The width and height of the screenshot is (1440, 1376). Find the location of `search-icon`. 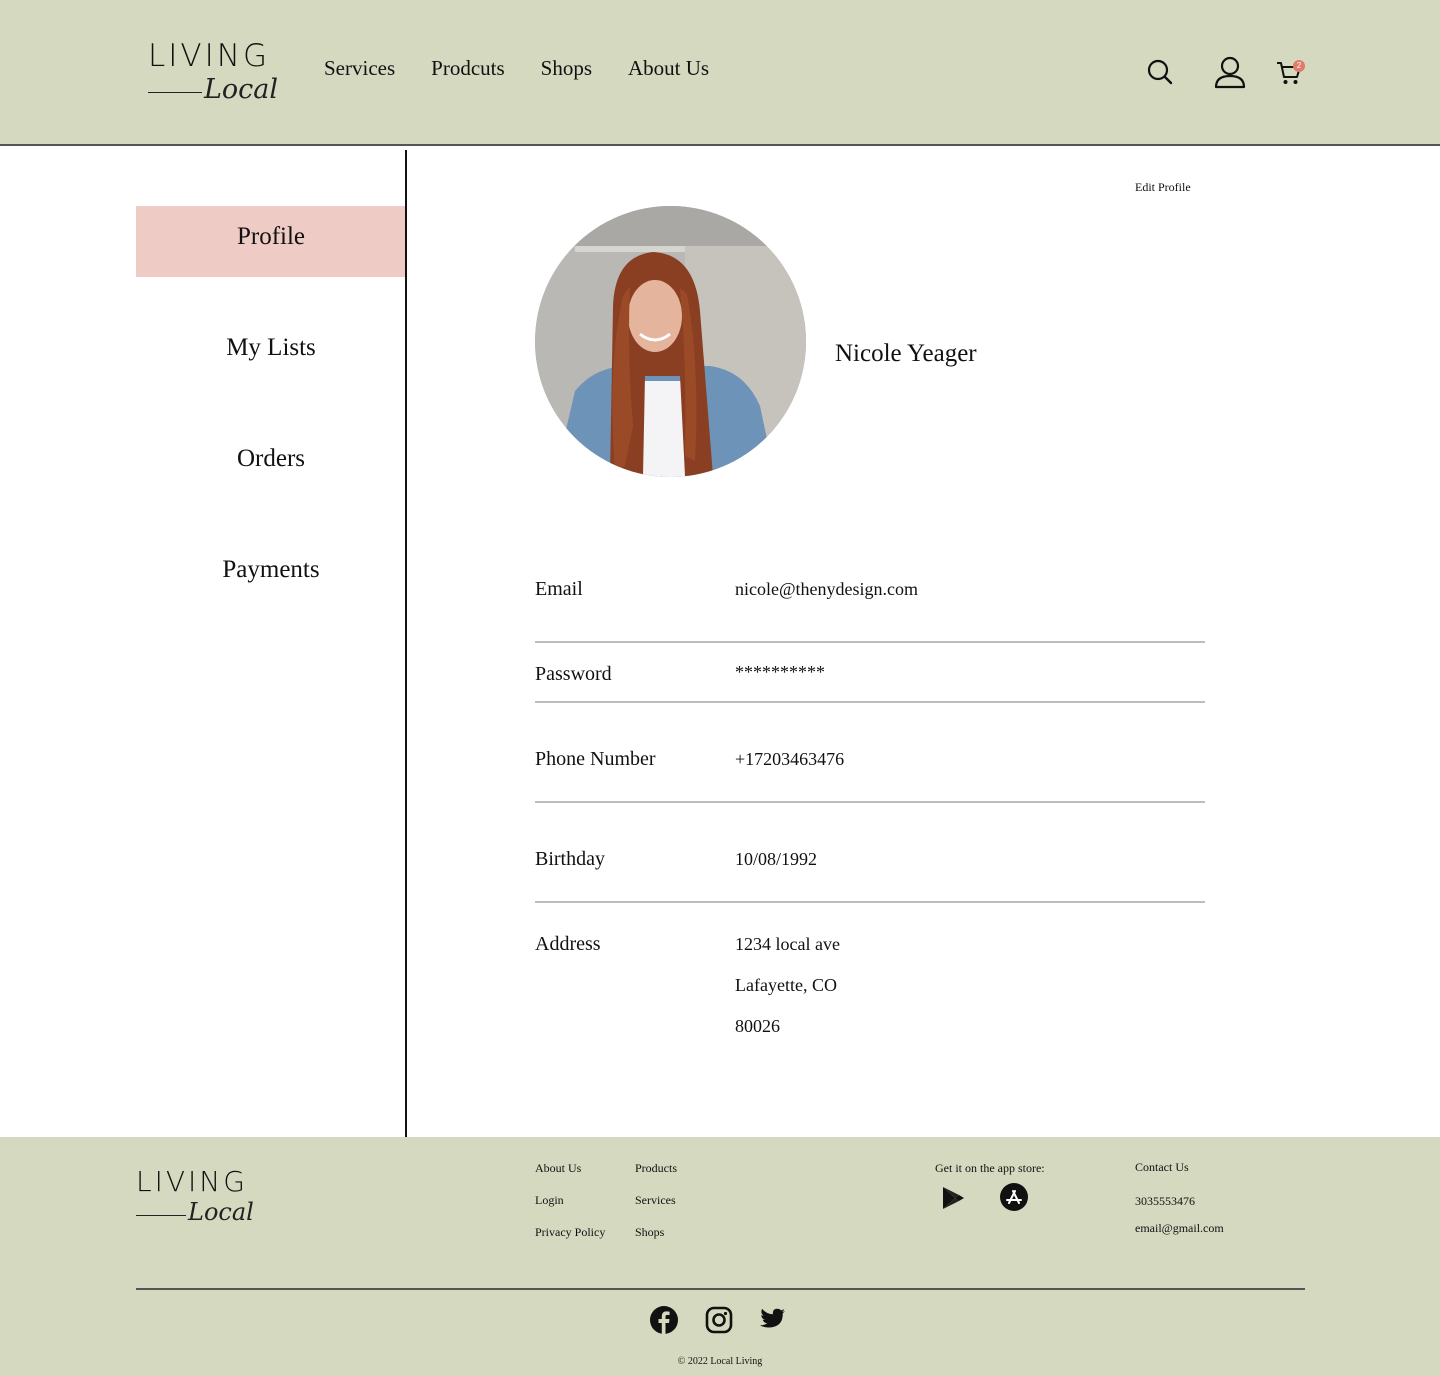

search-icon is located at coordinates (1160, 72).